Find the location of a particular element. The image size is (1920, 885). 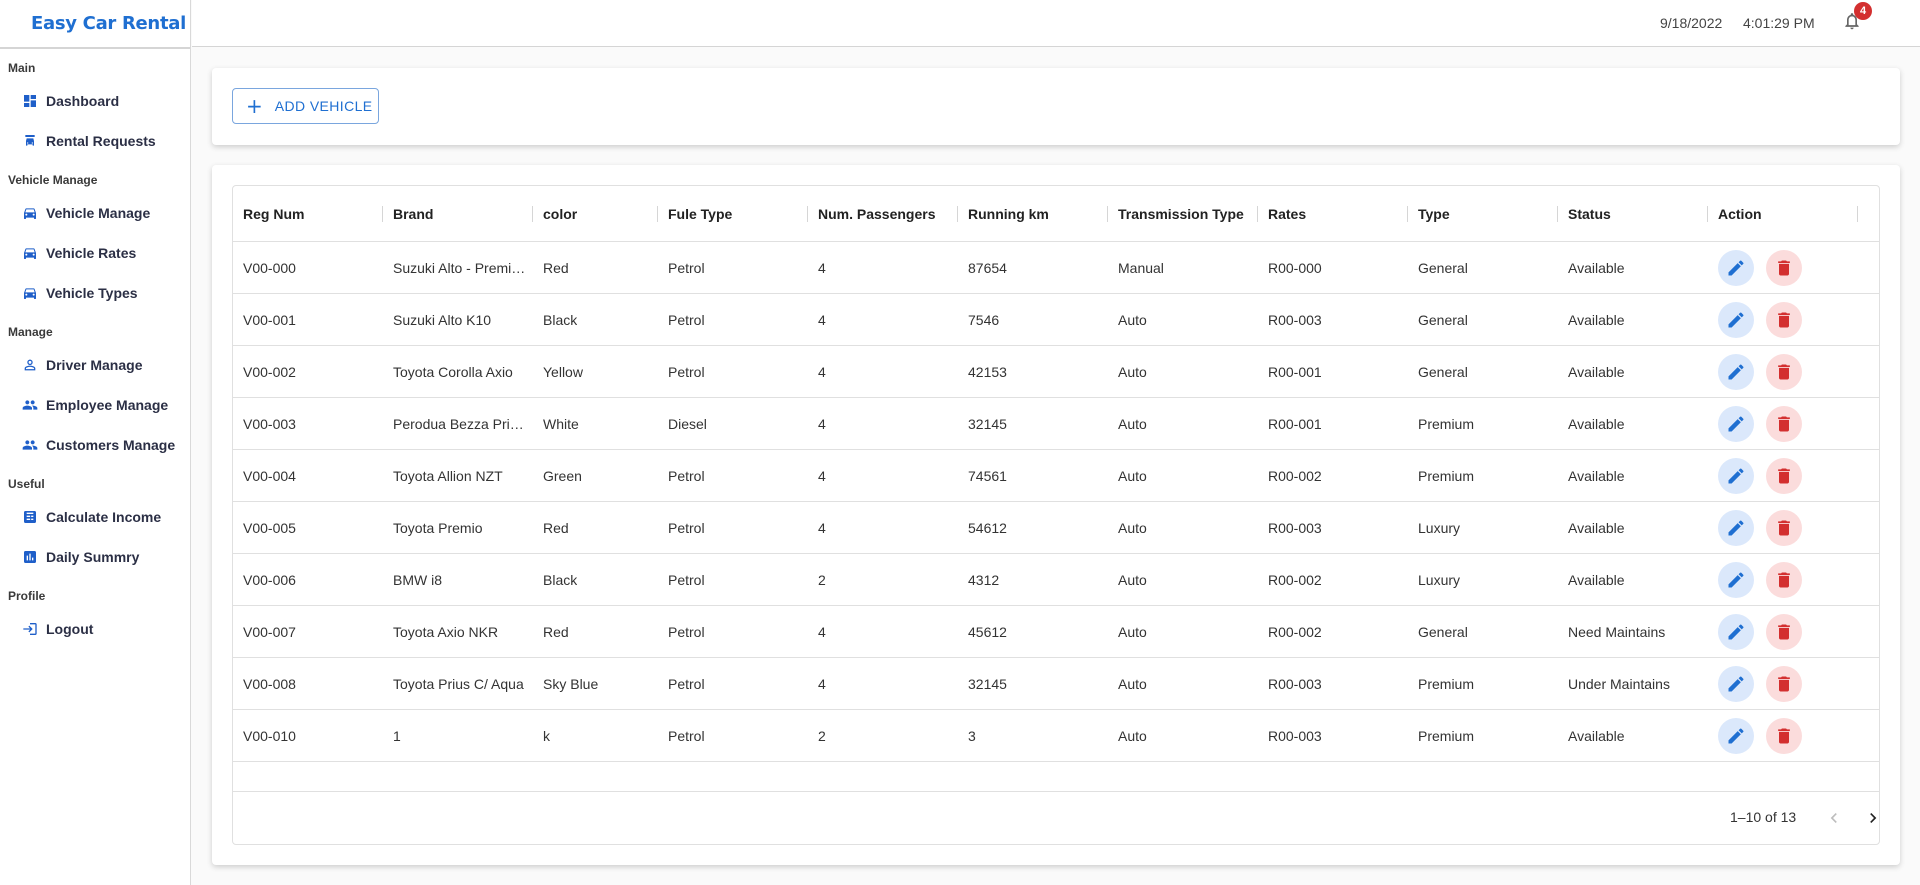

column-header: Brand is located at coordinates (458, 214).